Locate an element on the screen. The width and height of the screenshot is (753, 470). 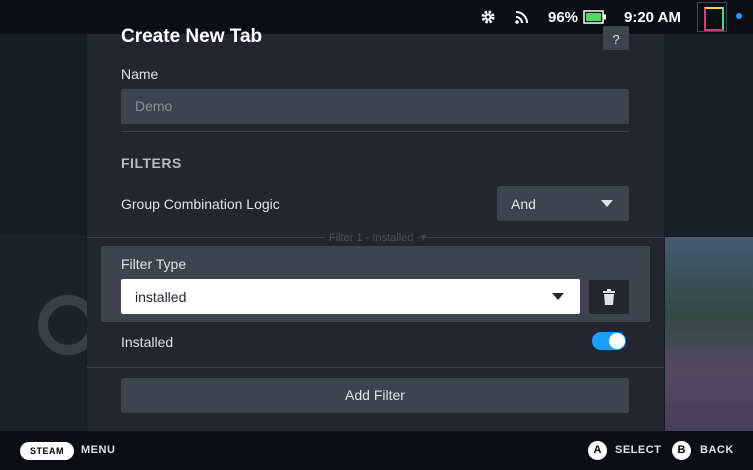
installed-label: Installed is located at coordinates (147, 342).